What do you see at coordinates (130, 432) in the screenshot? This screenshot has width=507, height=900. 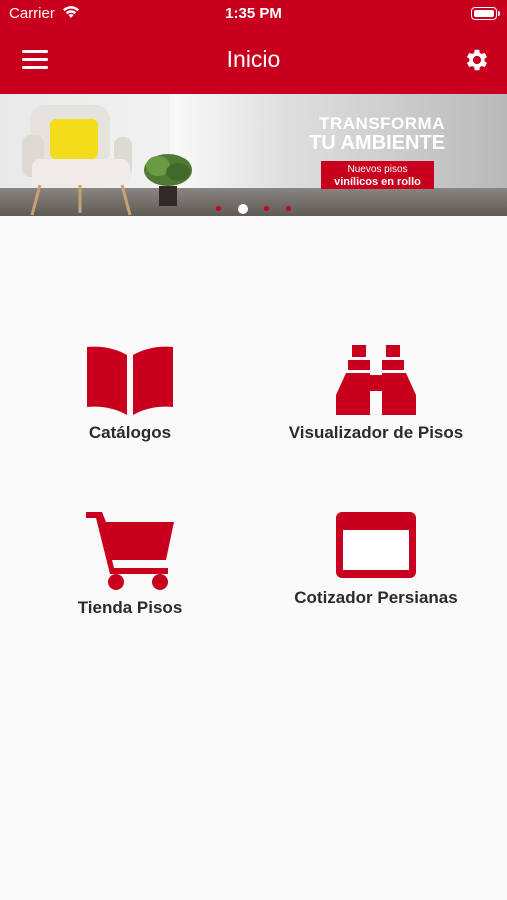 I see `catalogos-label: Catálogos` at bounding box center [130, 432].